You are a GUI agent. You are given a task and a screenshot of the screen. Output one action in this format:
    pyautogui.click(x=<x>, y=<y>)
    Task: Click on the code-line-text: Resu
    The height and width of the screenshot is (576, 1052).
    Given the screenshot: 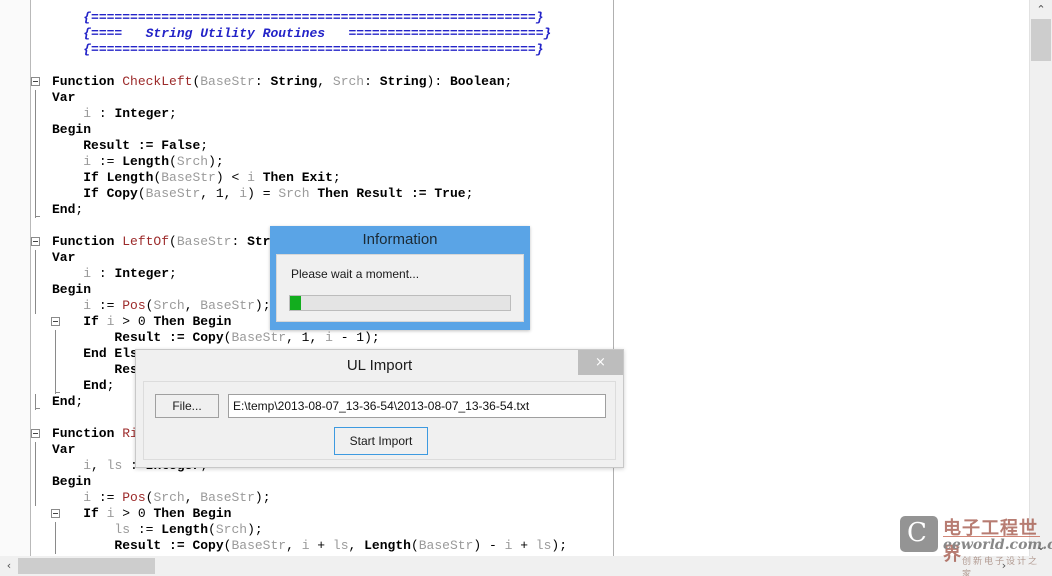 What is the action you would take?
    pyautogui.click(x=130, y=369)
    